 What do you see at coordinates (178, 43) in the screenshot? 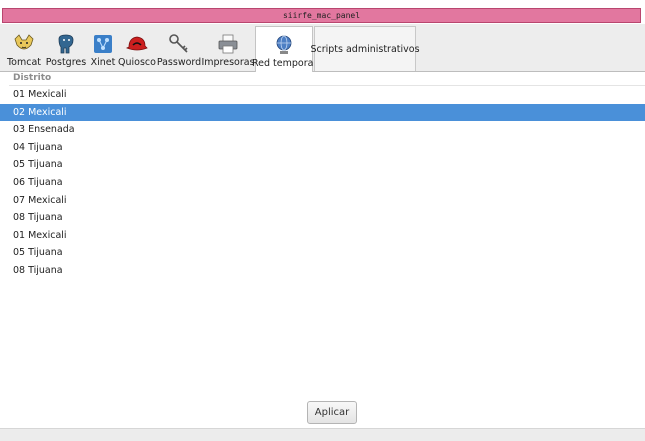
I see `keys-icon` at bounding box center [178, 43].